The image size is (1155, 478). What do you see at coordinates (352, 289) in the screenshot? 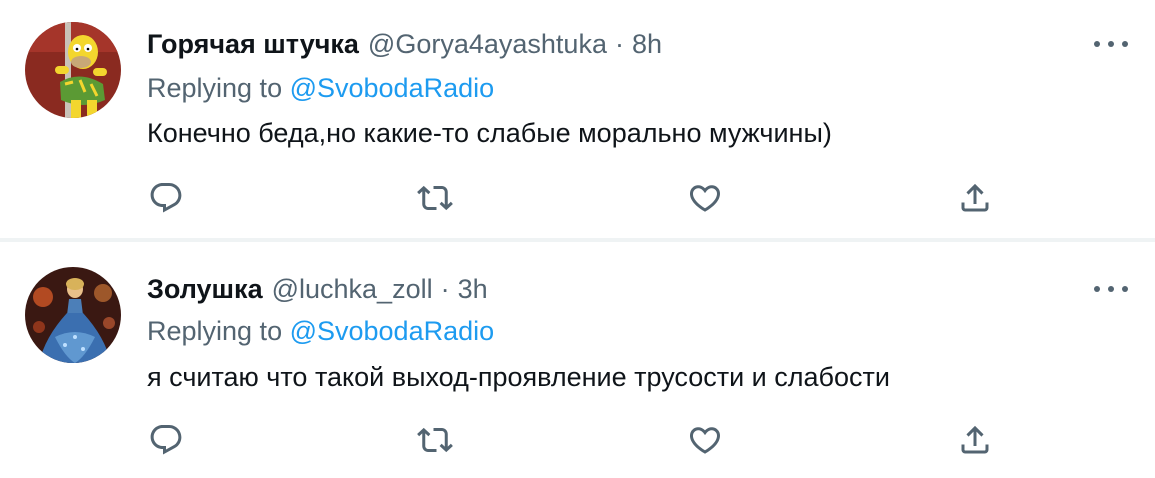
I see `user-handle: @luchka_zoll` at bounding box center [352, 289].